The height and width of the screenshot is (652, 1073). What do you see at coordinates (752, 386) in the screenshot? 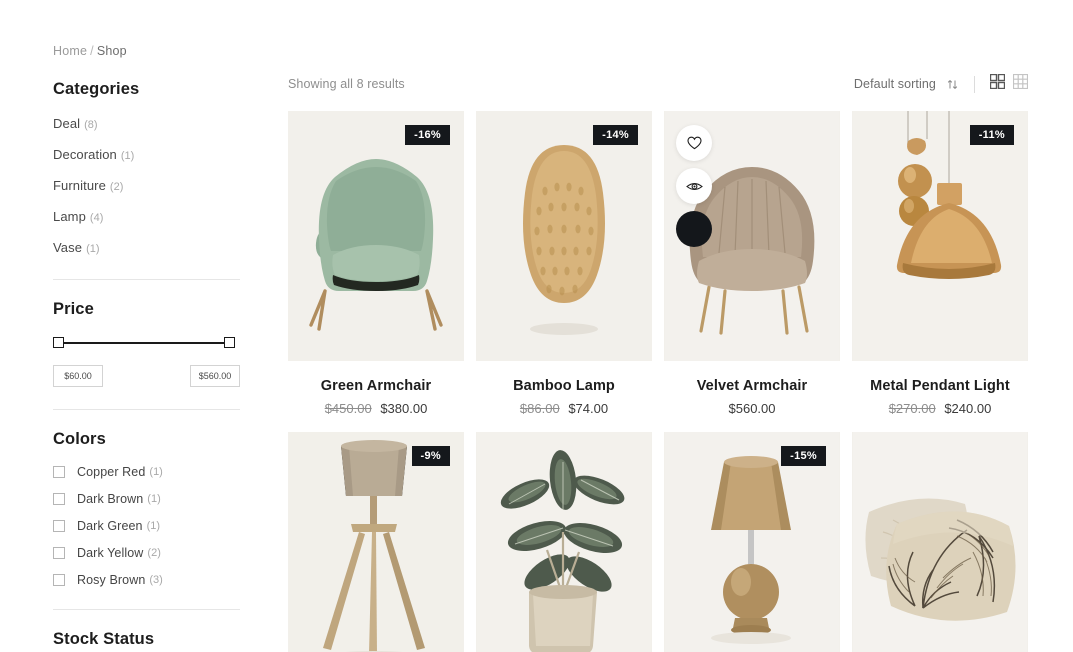
I see `product-title: Velvet Armchair` at bounding box center [752, 386].